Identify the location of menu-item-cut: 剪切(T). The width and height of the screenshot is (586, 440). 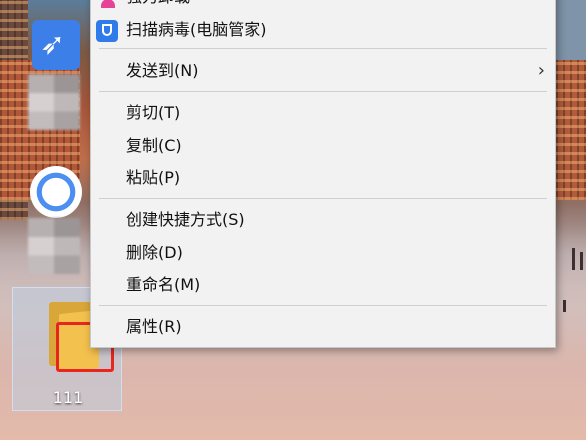
(323, 113).